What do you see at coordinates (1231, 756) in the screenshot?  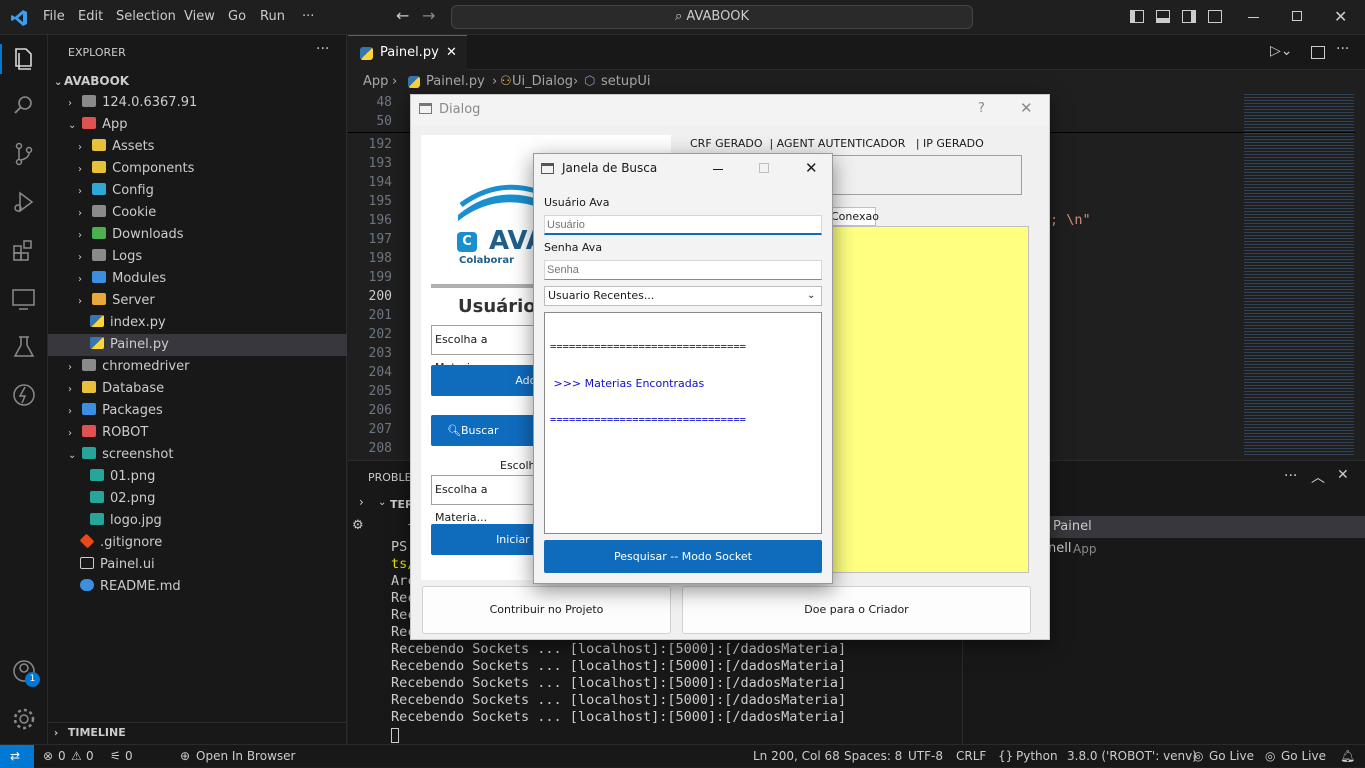 I see `go-live-1: Go Live` at bounding box center [1231, 756].